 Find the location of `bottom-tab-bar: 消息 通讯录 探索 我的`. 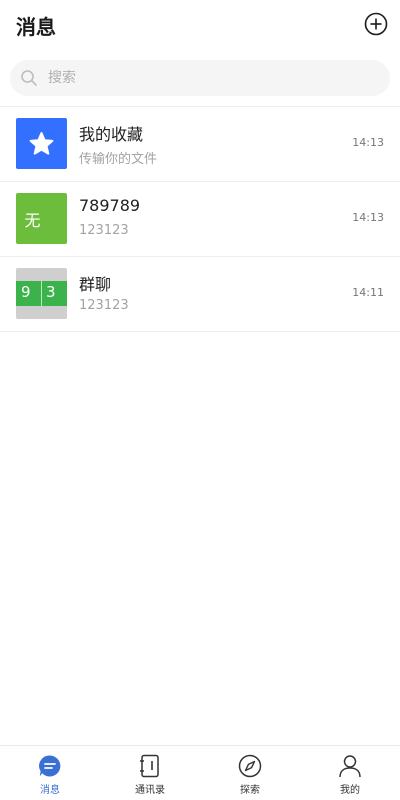

bottom-tab-bar: 消息 通讯录 探索 我的 is located at coordinates (200, 772).